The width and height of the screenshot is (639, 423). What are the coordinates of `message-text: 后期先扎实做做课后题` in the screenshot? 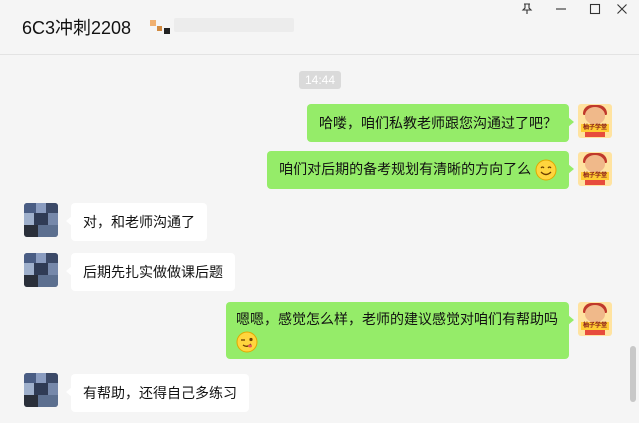 It's located at (153, 272).